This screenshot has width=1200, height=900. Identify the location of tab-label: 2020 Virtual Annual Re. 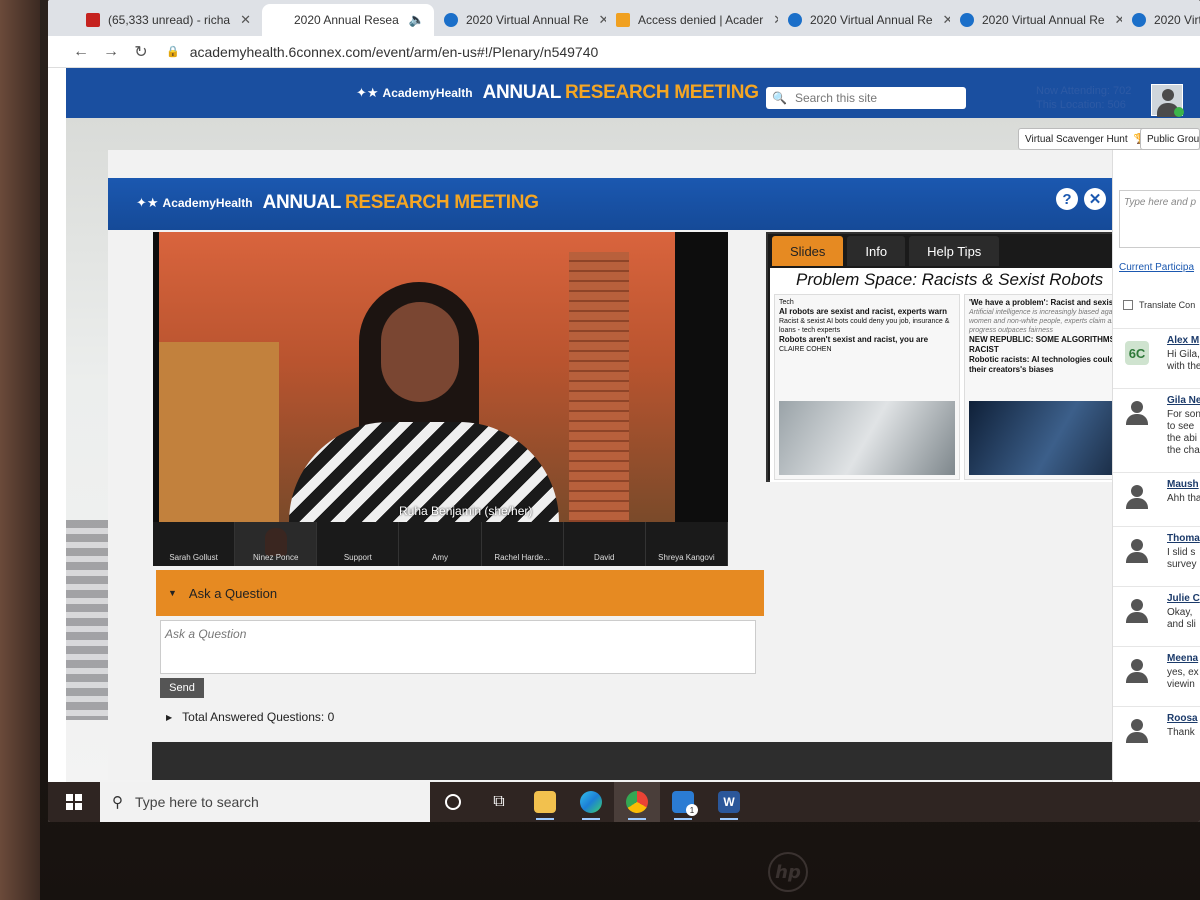
(1043, 20).